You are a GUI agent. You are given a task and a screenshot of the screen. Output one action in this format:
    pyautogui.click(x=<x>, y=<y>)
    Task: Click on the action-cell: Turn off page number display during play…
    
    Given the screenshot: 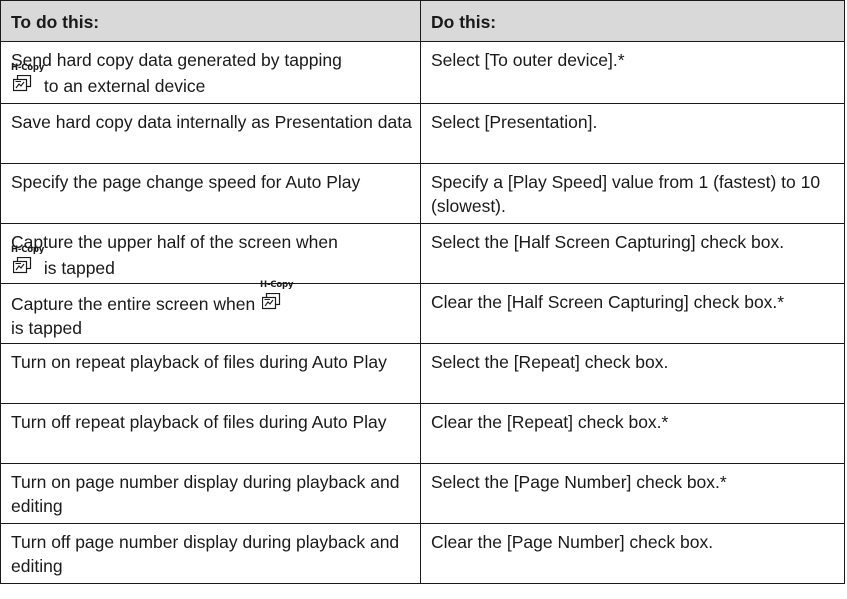 What is the action you would take?
    pyautogui.click(x=210, y=553)
    